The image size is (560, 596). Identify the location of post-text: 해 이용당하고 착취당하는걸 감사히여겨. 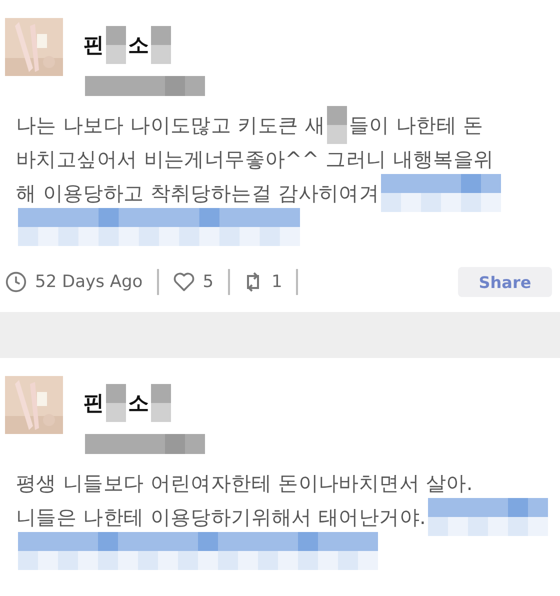
(198, 193).